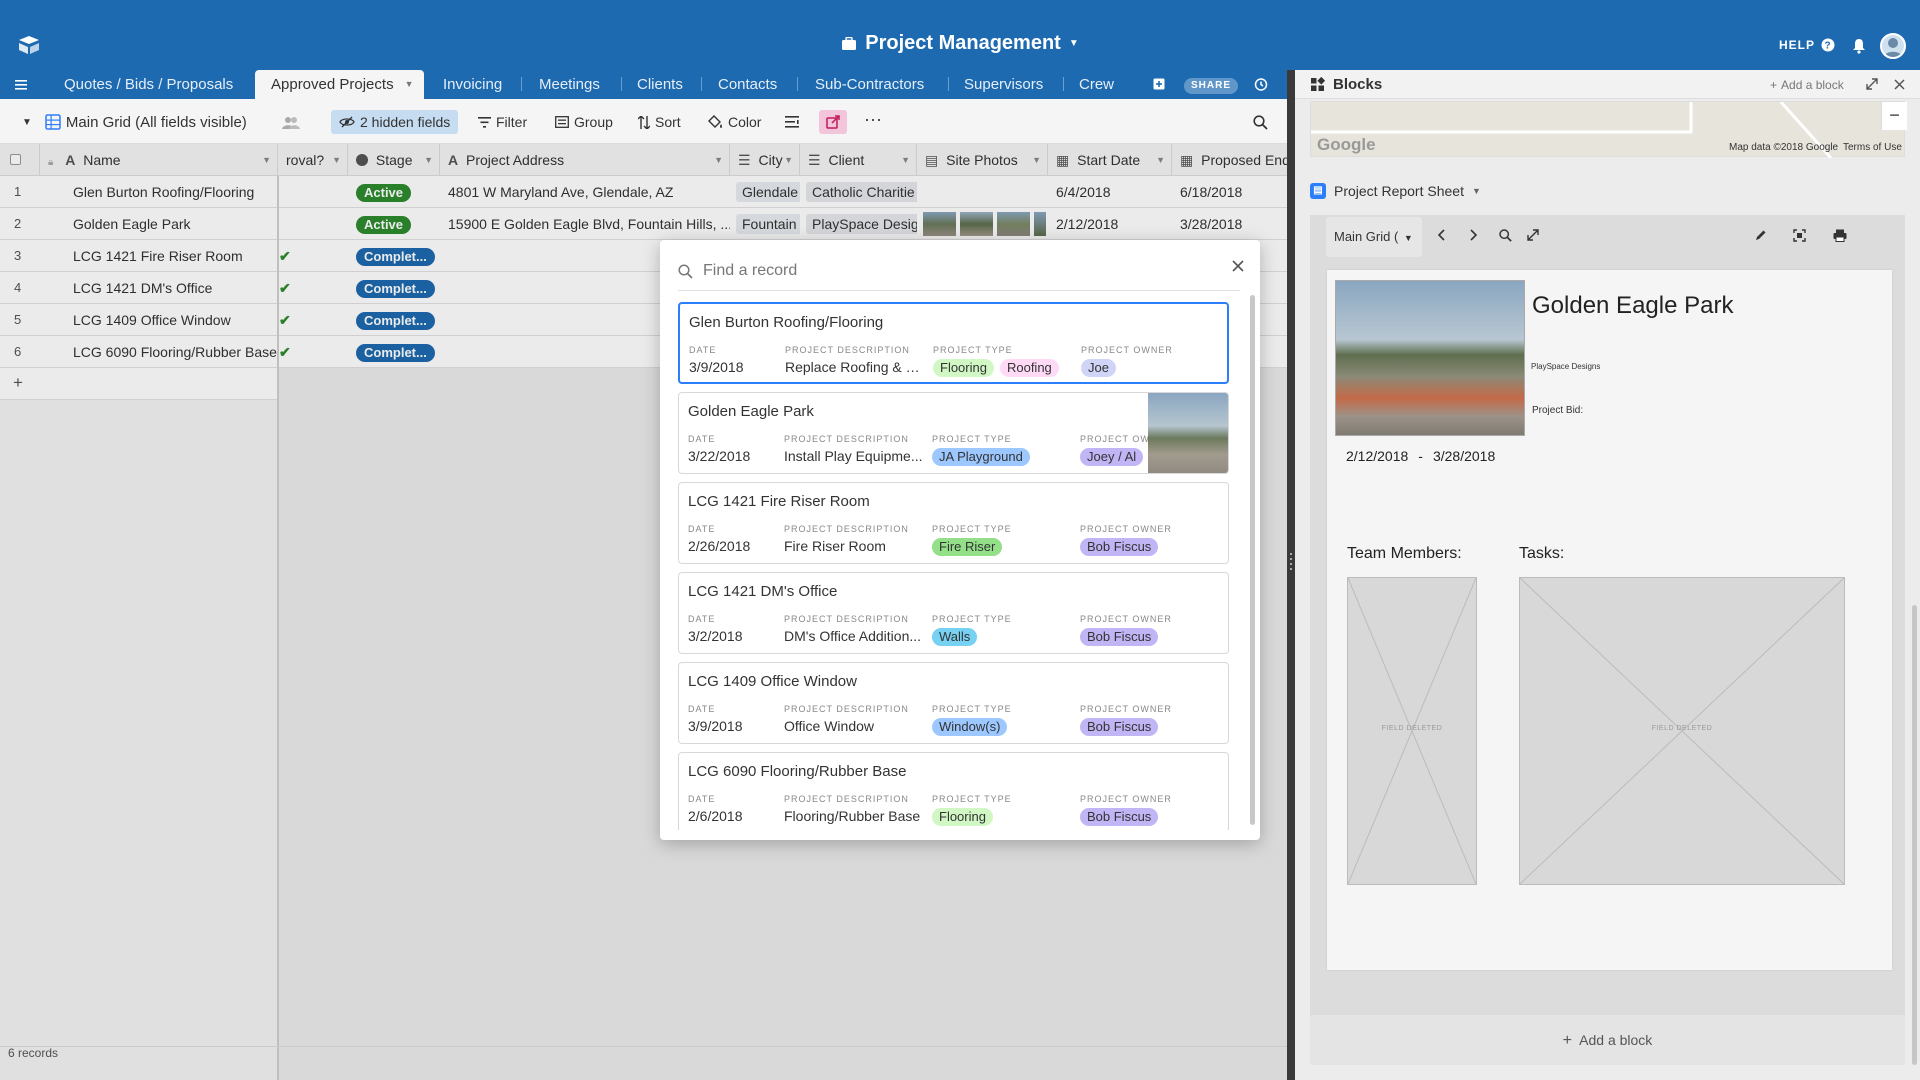  Describe the element at coordinates (1358, 84) in the screenshot. I see `blocks-label: Blocks` at that location.